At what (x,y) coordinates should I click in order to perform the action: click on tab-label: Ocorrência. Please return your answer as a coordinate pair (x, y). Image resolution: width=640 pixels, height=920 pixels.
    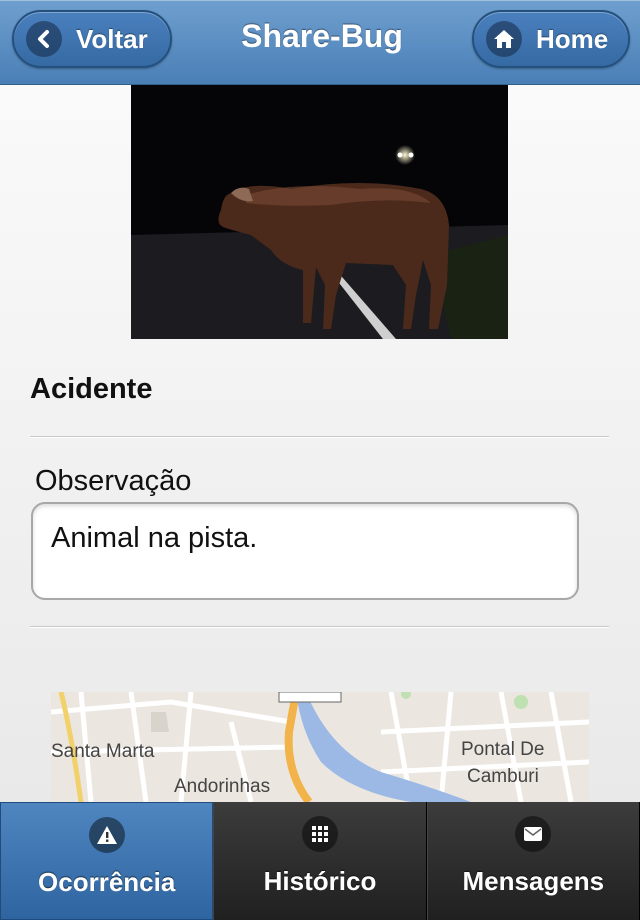
    Looking at the image, I should click on (107, 882).